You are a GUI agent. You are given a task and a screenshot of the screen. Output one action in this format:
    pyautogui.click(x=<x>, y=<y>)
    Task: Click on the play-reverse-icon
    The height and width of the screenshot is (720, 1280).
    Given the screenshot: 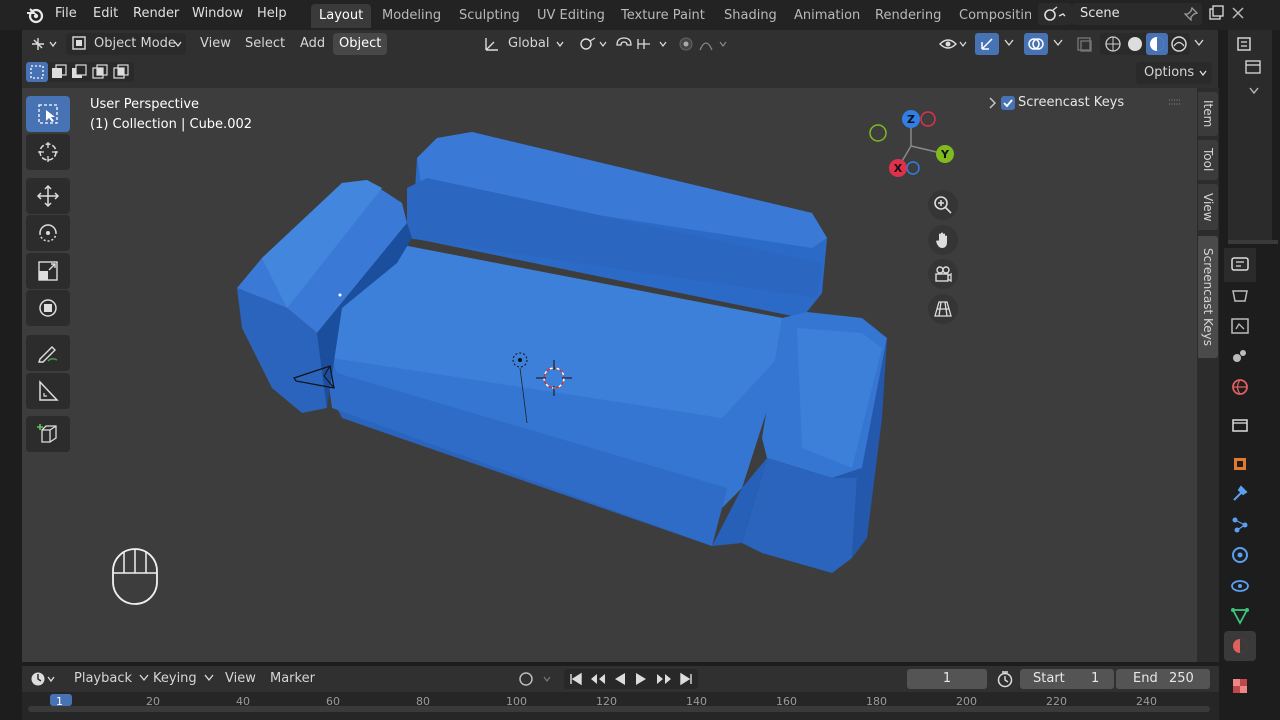 What is the action you would take?
    pyautogui.click(x=620, y=679)
    